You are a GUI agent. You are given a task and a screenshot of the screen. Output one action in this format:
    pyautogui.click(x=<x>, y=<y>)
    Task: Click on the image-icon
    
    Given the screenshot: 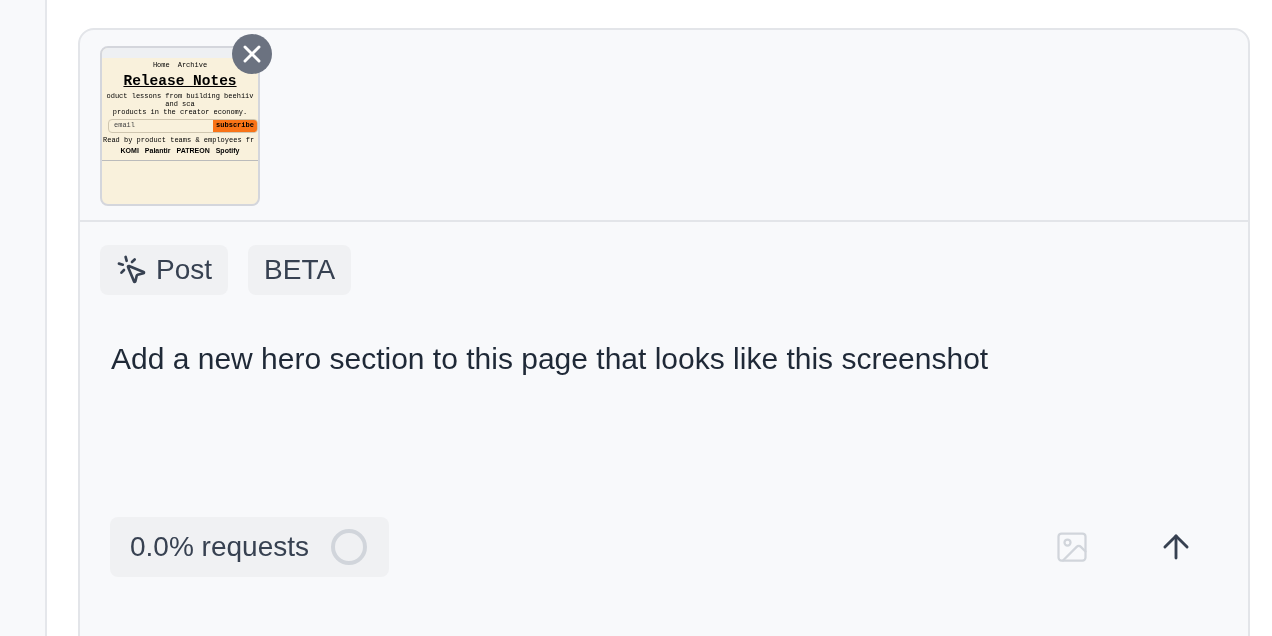 What is the action you would take?
    pyautogui.click(x=1072, y=547)
    